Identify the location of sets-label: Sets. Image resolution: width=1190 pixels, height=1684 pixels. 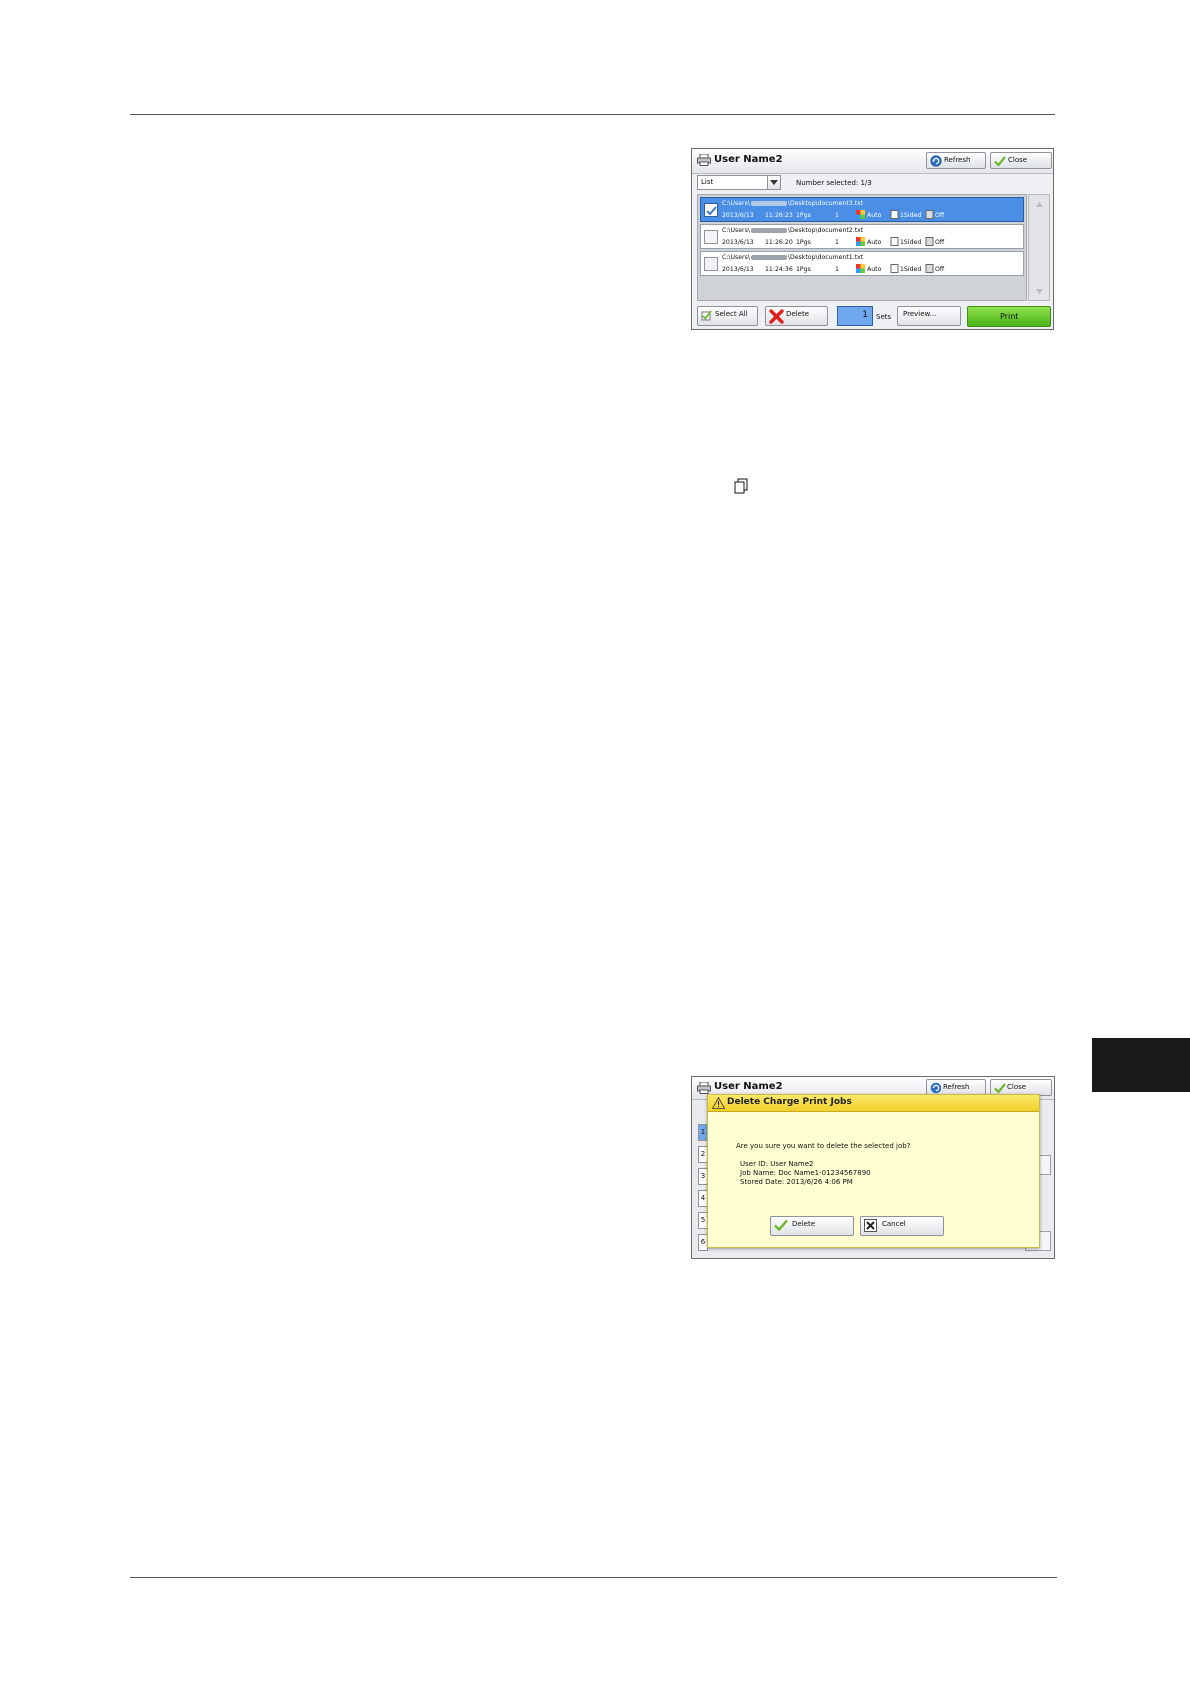
(884, 317).